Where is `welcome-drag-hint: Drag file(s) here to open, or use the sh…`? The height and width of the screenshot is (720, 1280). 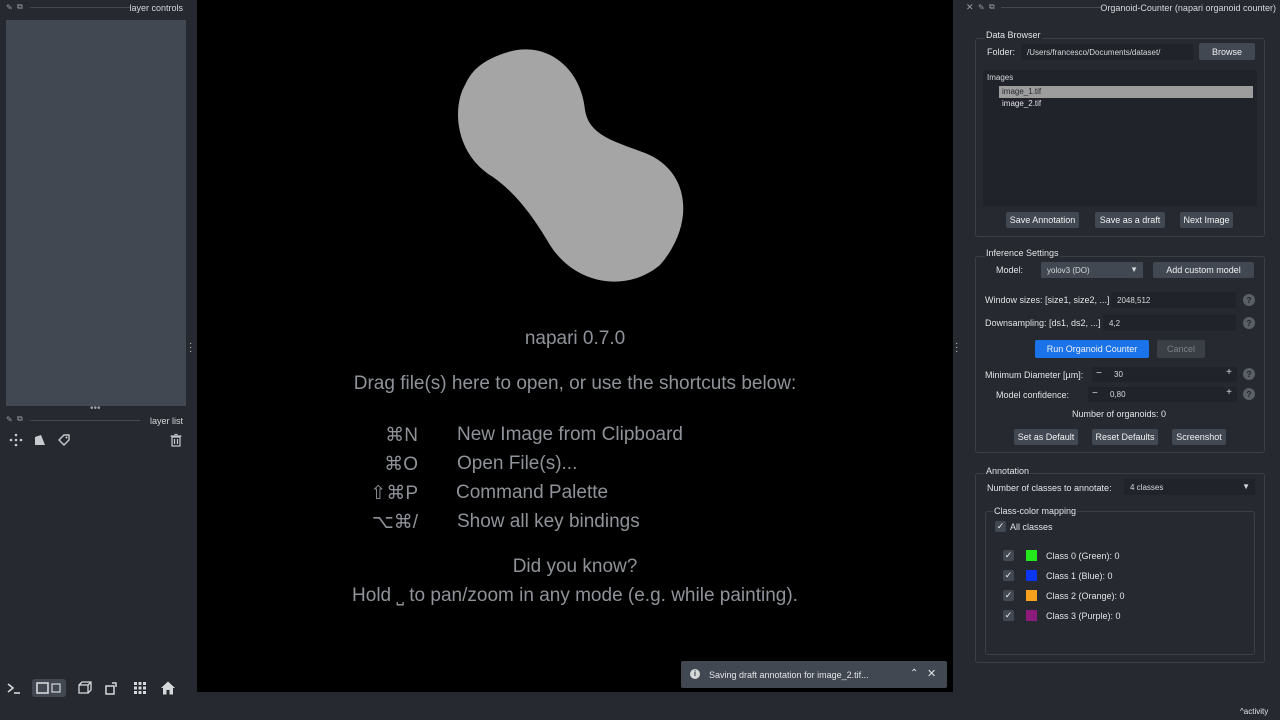 welcome-drag-hint: Drag file(s) here to open, or use the sh… is located at coordinates (575, 383).